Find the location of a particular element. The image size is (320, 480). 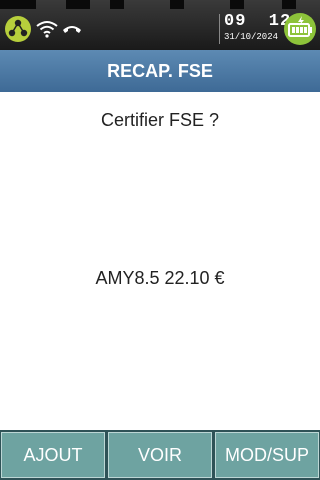

clock-time: 09 12 is located at coordinates (258, 21).